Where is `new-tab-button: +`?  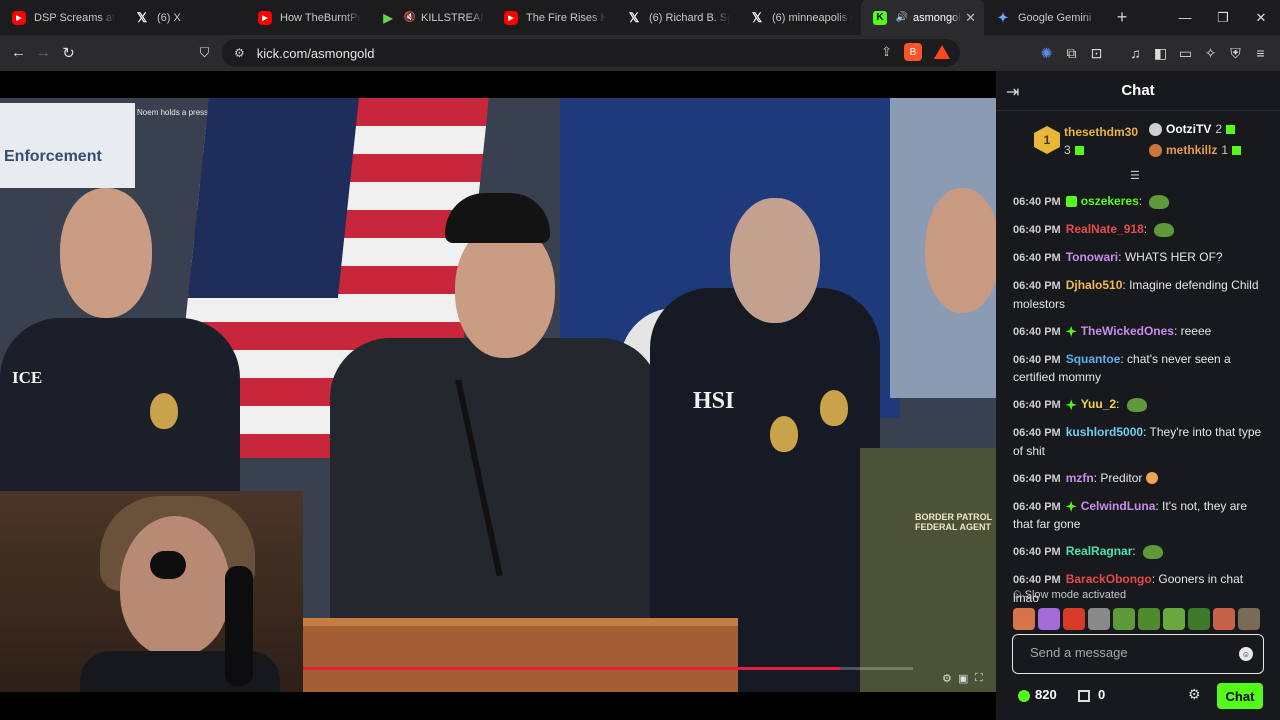
new-tab-button: + is located at coordinates (1122, 17).